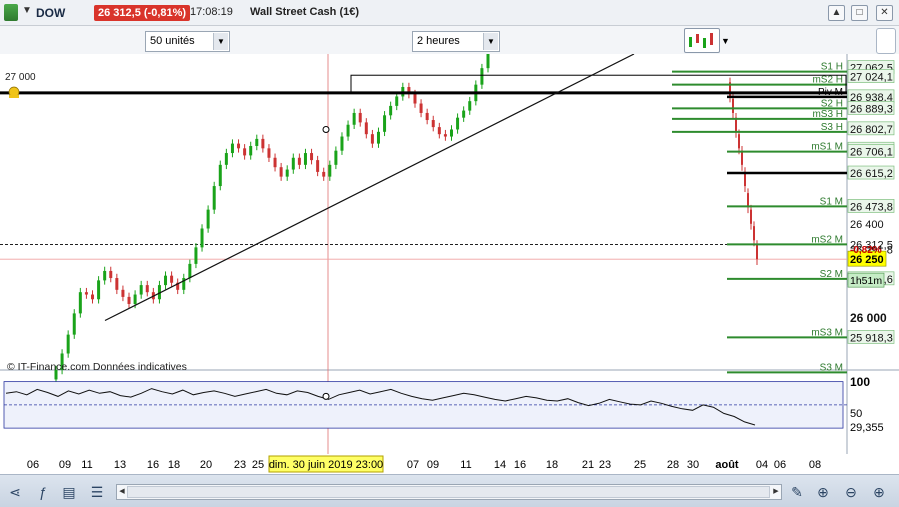 This screenshot has width=899, height=507. What do you see at coordinates (142, 13) in the screenshot?
I see `price-badge: 26 312,5 (-0,81%)` at bounding box center [142, 13].